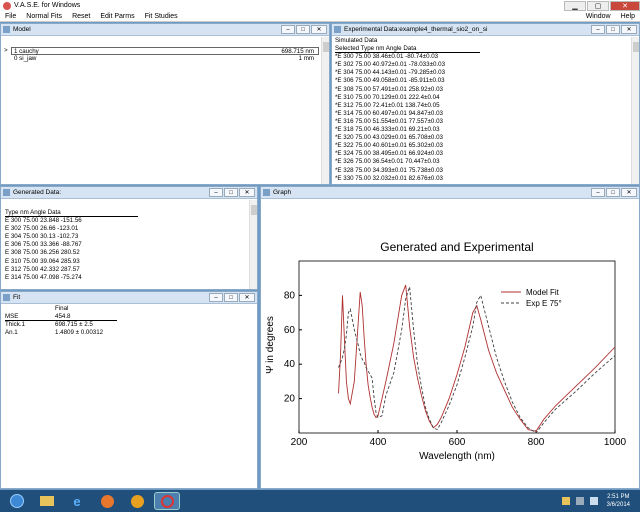  I want to click on series-line-model-fit, so click(477, 358).